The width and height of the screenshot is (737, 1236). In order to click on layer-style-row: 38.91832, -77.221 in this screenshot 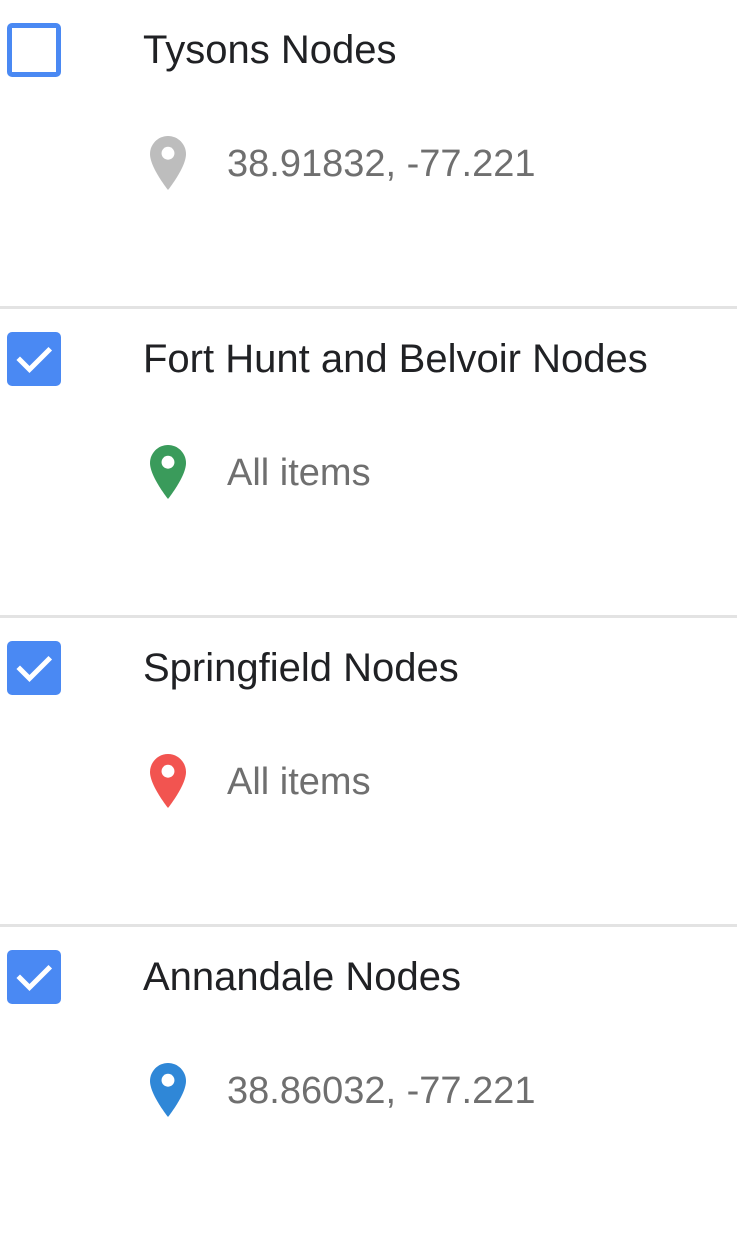, I will do `click(368, 164)`.